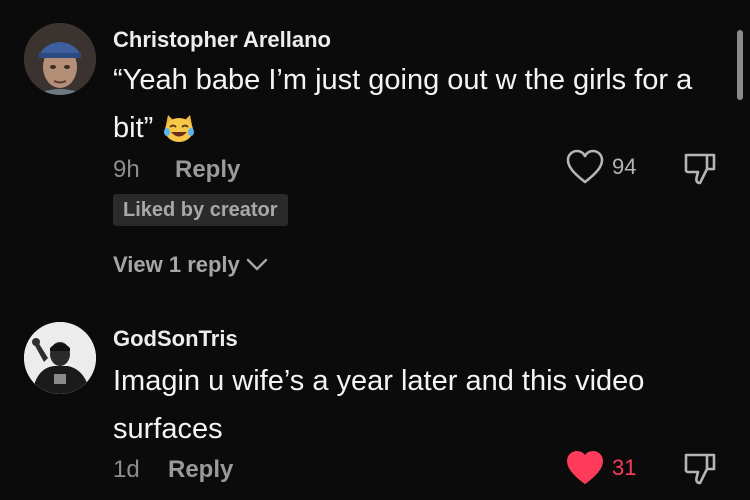  What do you see at coordinates (585, 166) in the screenshot?
I see `heart-outline-icon` at bounding box center [585, 166].